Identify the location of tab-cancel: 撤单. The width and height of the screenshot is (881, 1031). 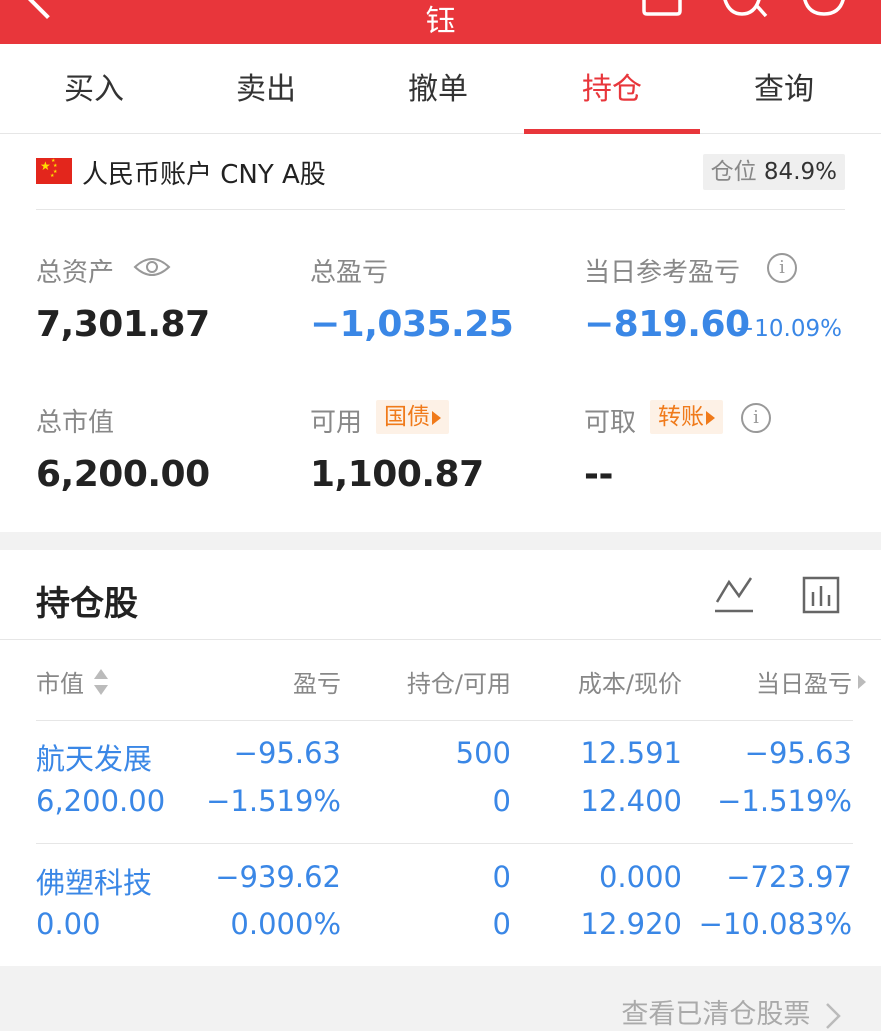
(438, 88).